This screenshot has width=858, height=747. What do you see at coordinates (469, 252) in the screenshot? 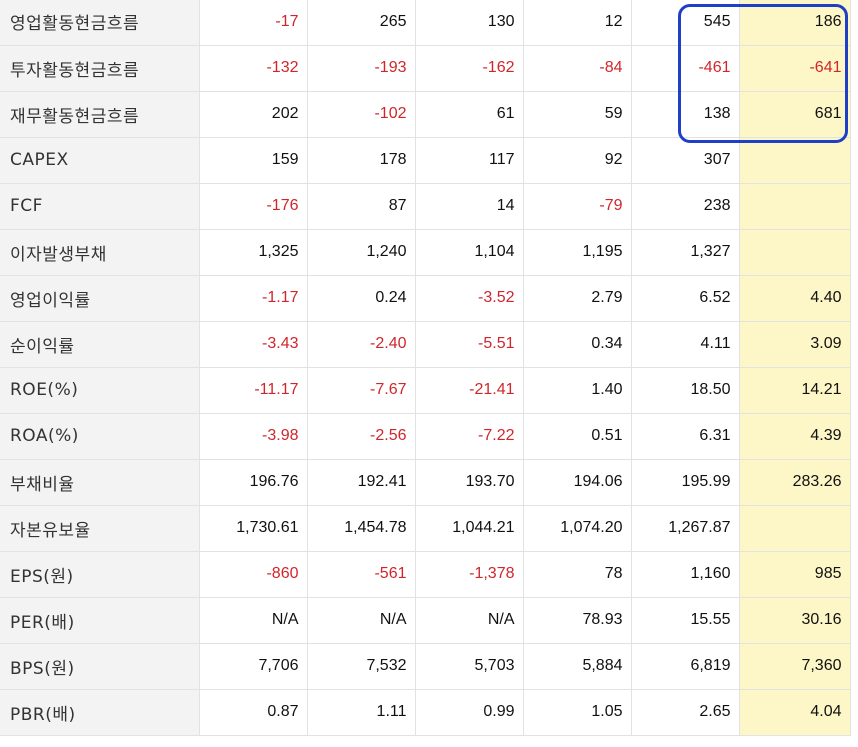
I see `table-cell: 1,104` at bounding box center [469, 252].